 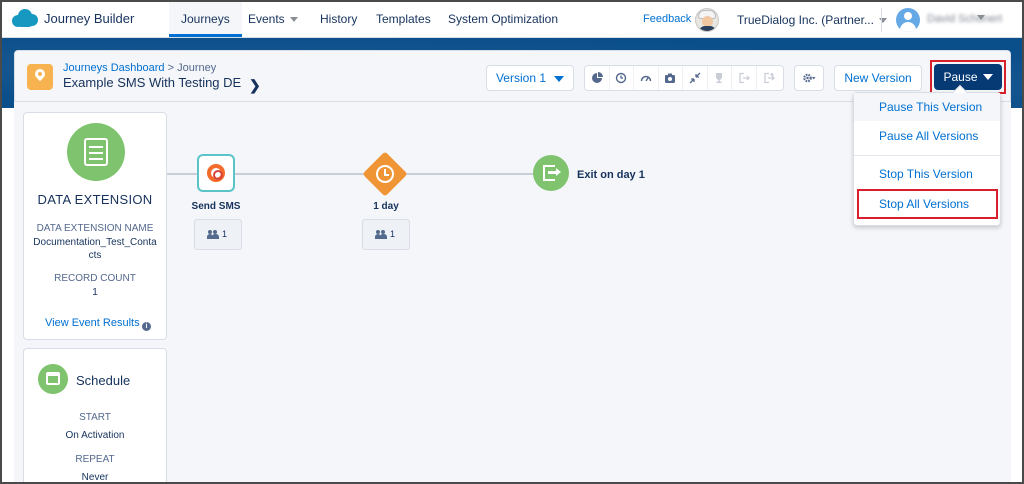 What do you see at coordinates (927, 136) in the screenshot?
I see `menu-item-pause-all-versions: Pause All Versions` at bounding box center [927, 136].